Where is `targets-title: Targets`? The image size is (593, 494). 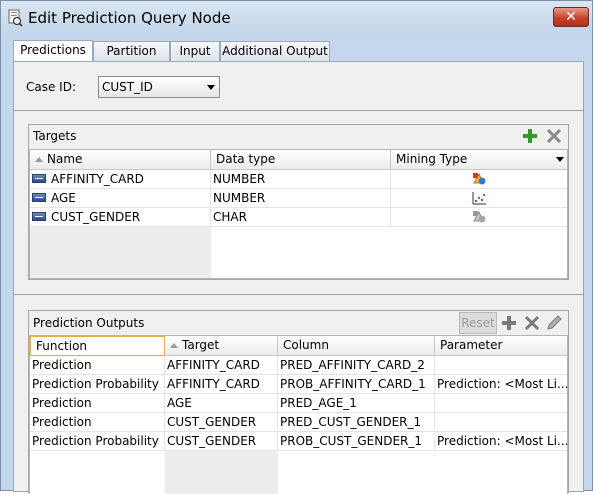 targets-title: Targets is located at coordinates (55, 136).